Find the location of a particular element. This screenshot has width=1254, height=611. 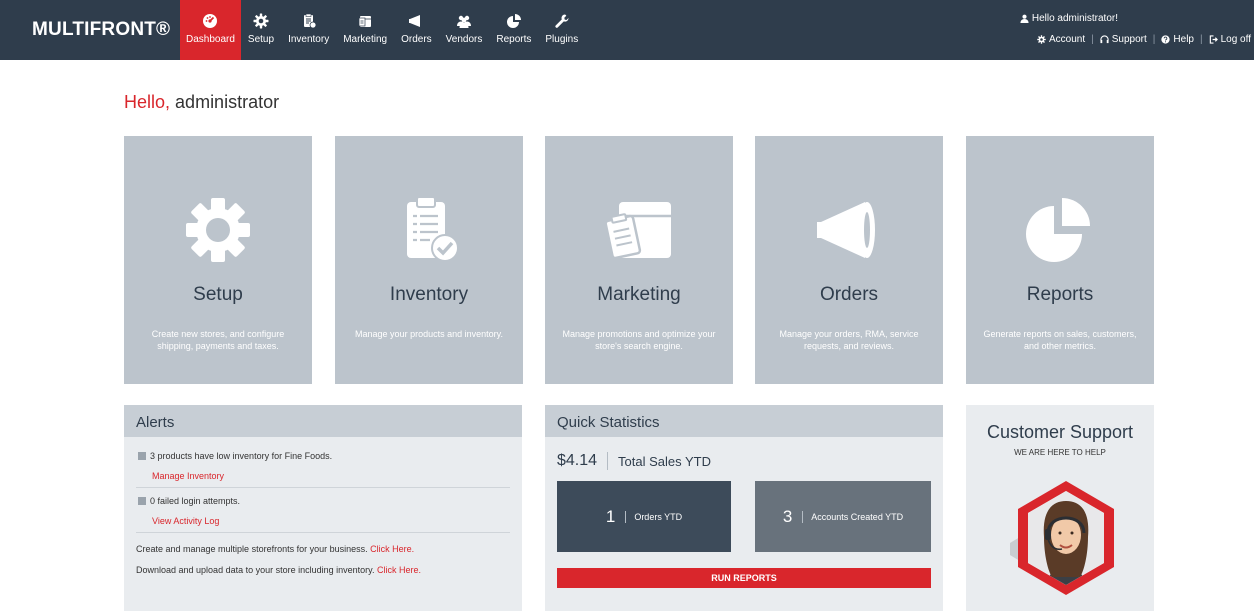

headset-icon is located at coordinates (1104, 39).